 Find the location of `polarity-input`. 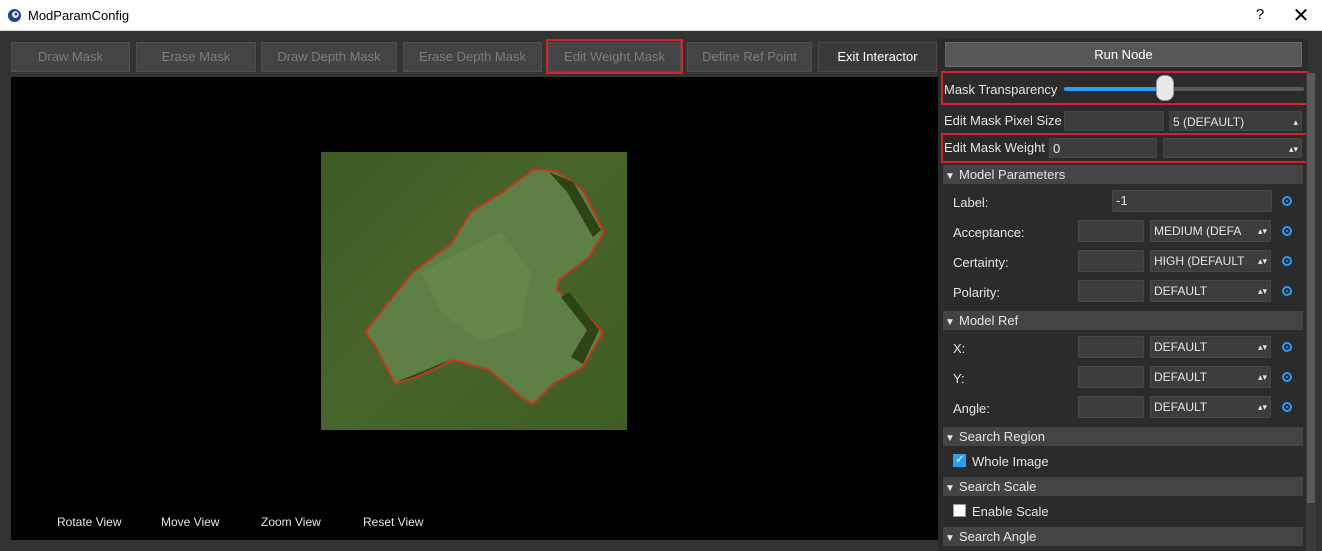

polarity-input is located at coordinates (1111, 291).